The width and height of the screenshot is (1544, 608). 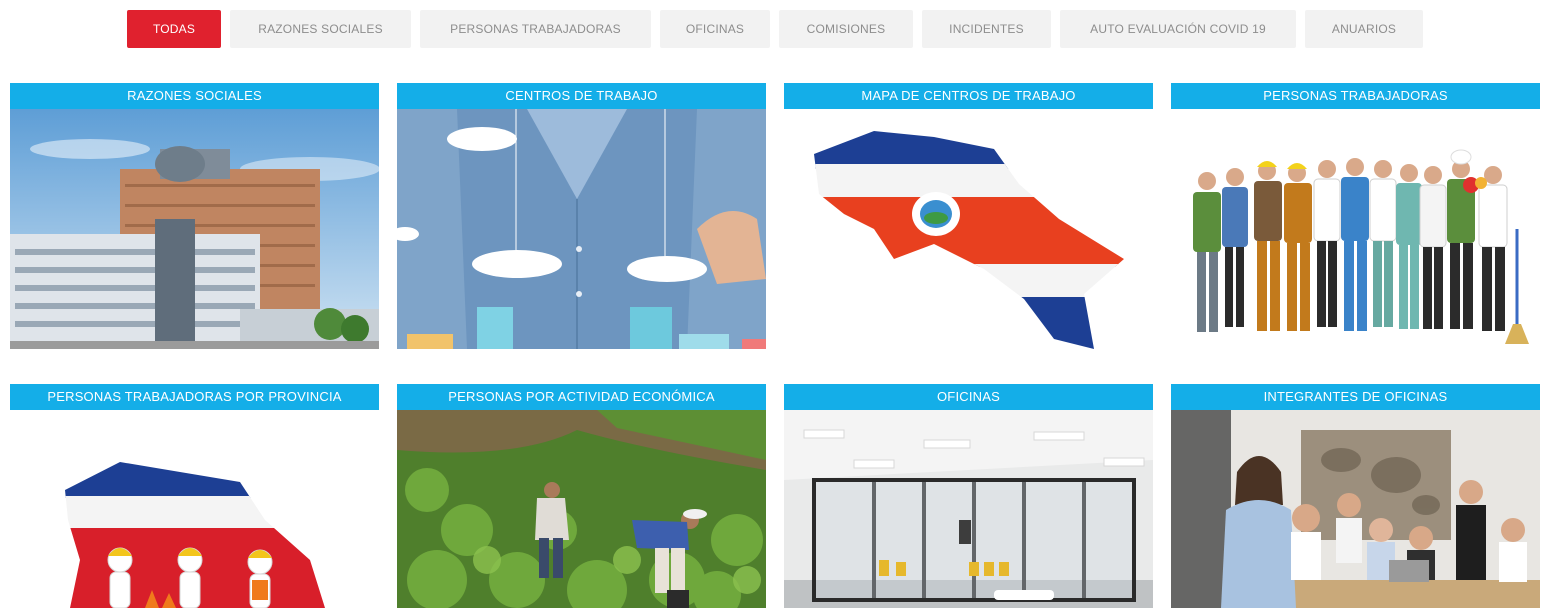 I want to click on card-title: OFICINAS, so click(x=968, y=397).